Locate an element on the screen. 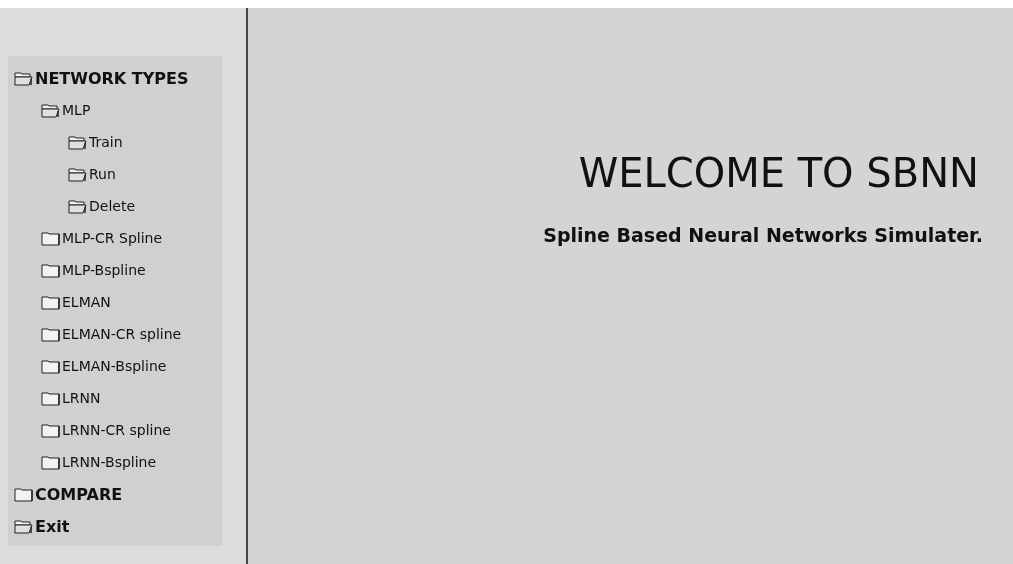  tree-item: Exit is located at coordinates (52, 526).